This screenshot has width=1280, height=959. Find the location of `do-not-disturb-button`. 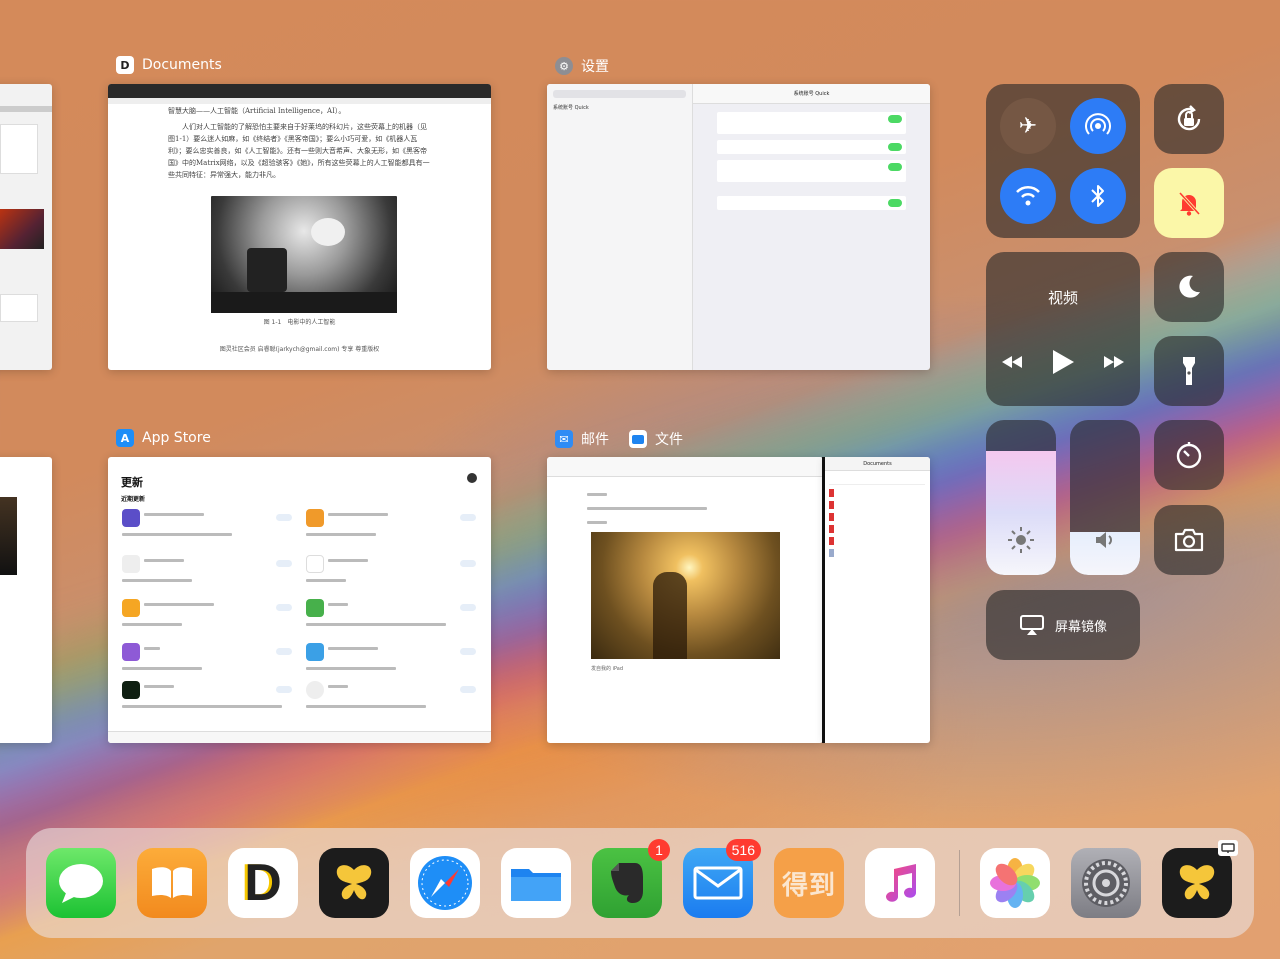

do-not-disturb-button is located at coordinates (1189, 287).